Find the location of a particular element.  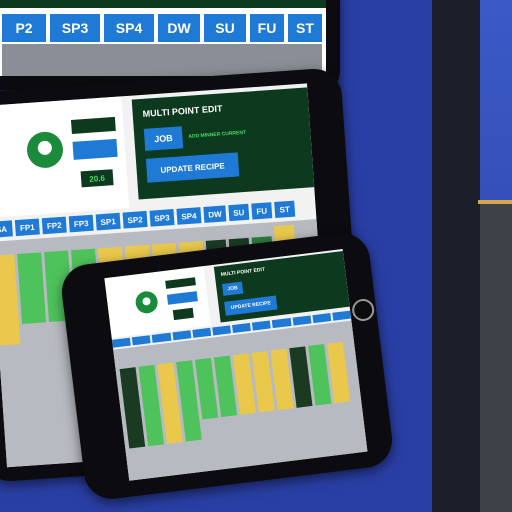

phone-job-button: JOB is located at coordinates (232, 288).